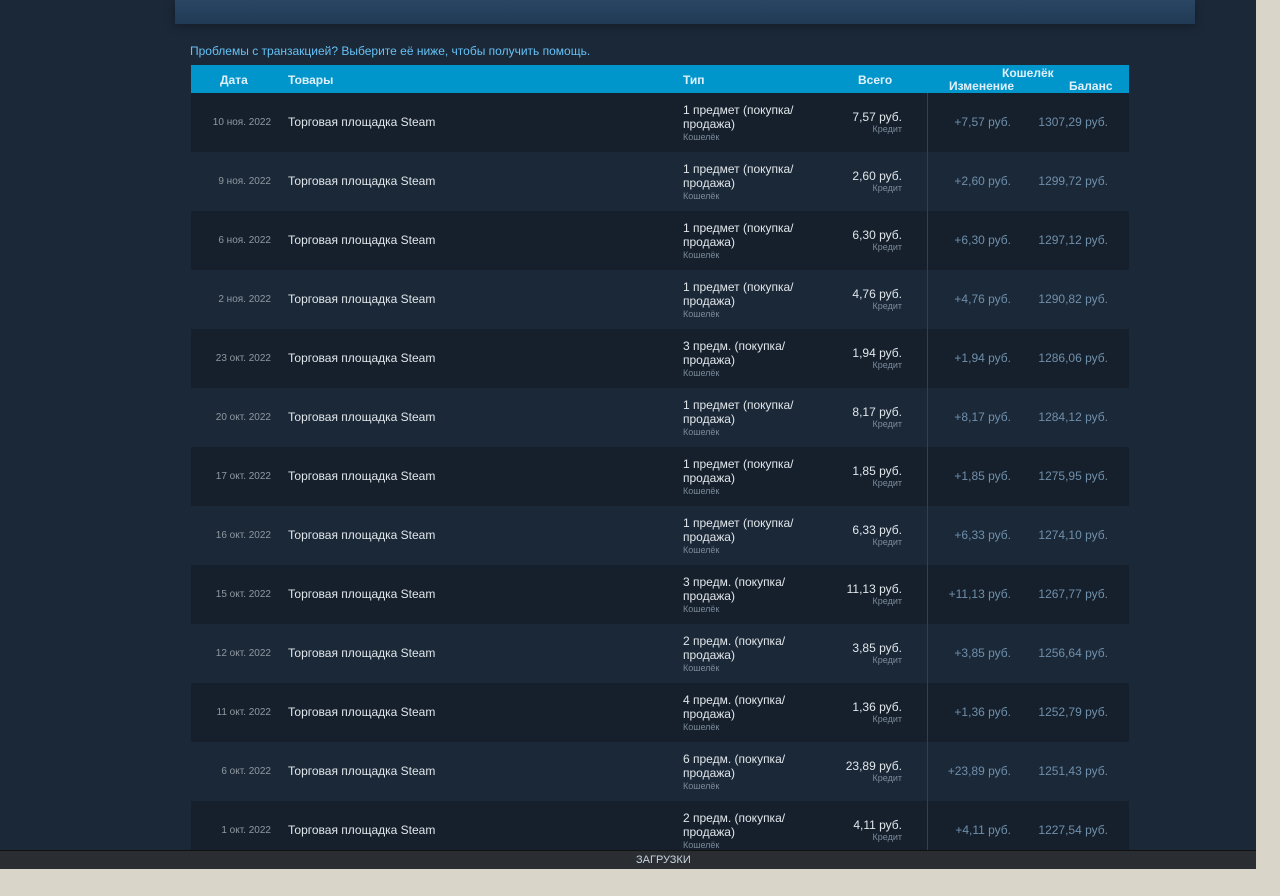 The height and width of the screenshot is (896, 1280). I want to click on total-amount: 11,13 руб., so click(874, 589).